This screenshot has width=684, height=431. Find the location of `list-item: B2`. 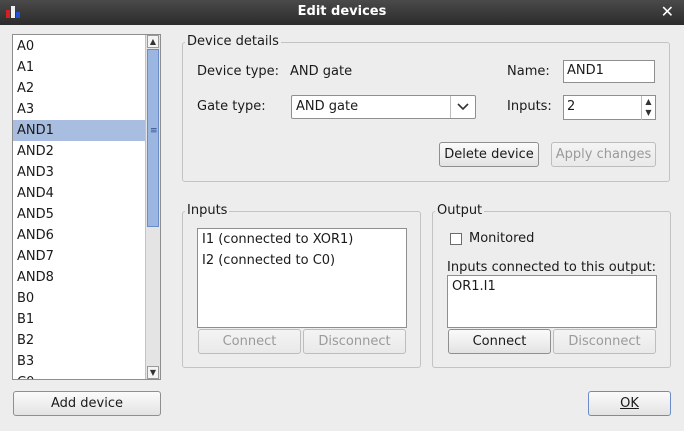

list-item: B2 is located at coordinates (80, 340).